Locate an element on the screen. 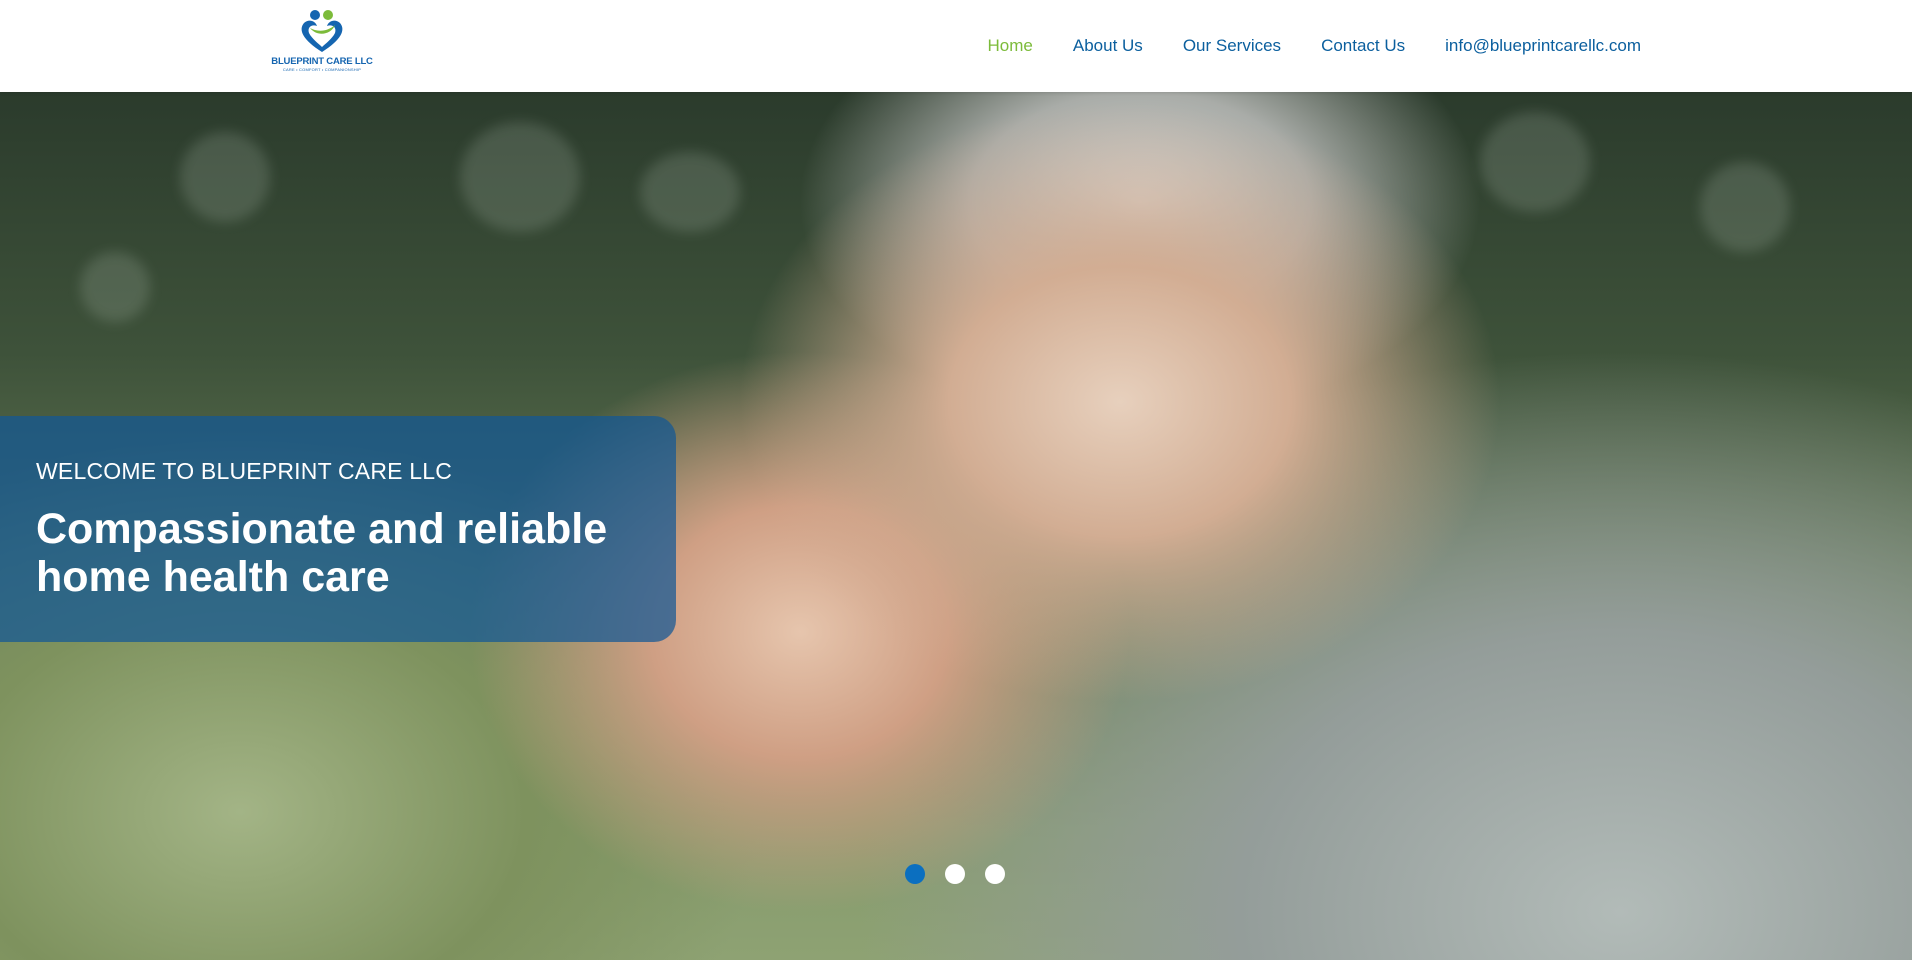 Image resolution: width=1912 pixels, height=960 pixels. nav-link-email: info@blueprintcarellc.com is located at coordinates (1543, 45).